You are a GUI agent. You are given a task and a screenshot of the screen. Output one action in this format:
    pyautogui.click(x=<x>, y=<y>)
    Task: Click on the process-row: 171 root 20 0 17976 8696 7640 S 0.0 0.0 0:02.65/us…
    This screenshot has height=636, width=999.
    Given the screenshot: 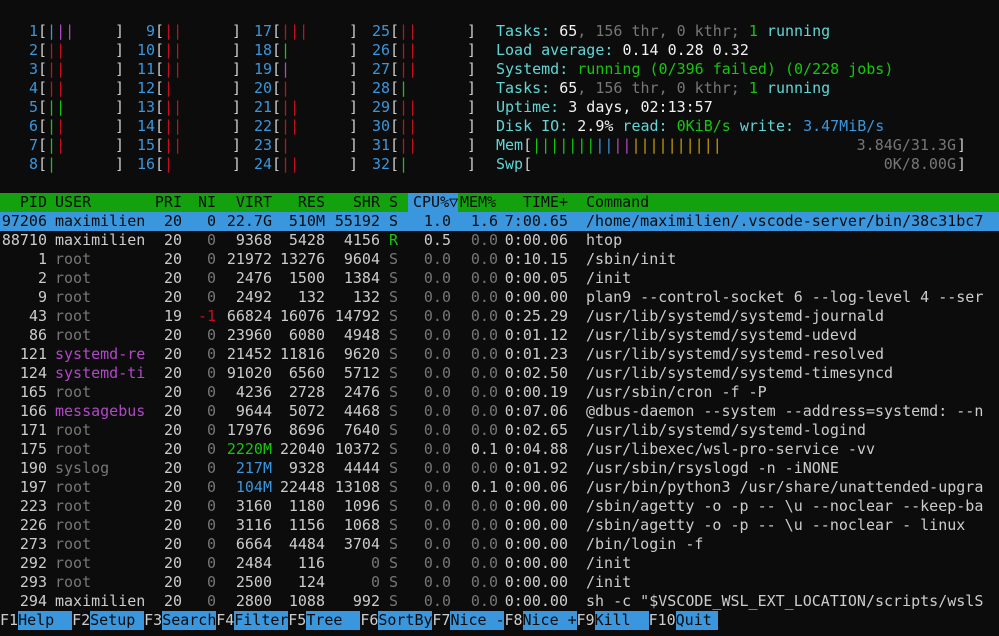 What is the action you would take?
    pyautogui.click(x=499, y=430)
    